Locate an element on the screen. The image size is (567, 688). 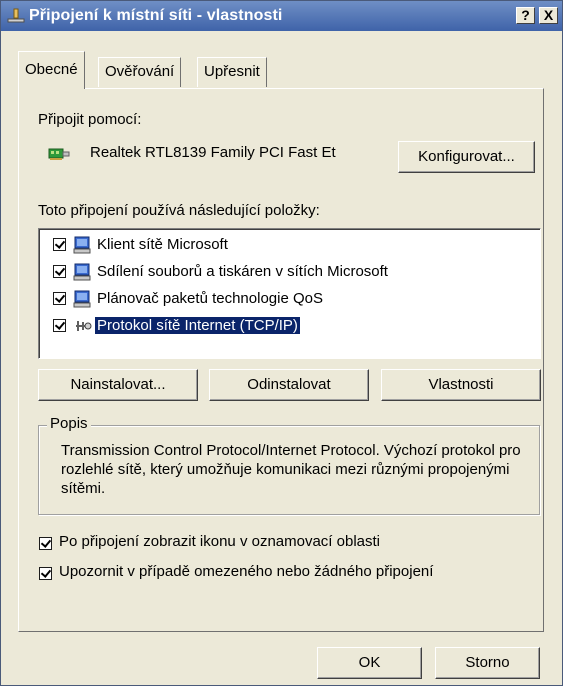
tab-advanced: Upřesnit is located at coordinates (232, 72).